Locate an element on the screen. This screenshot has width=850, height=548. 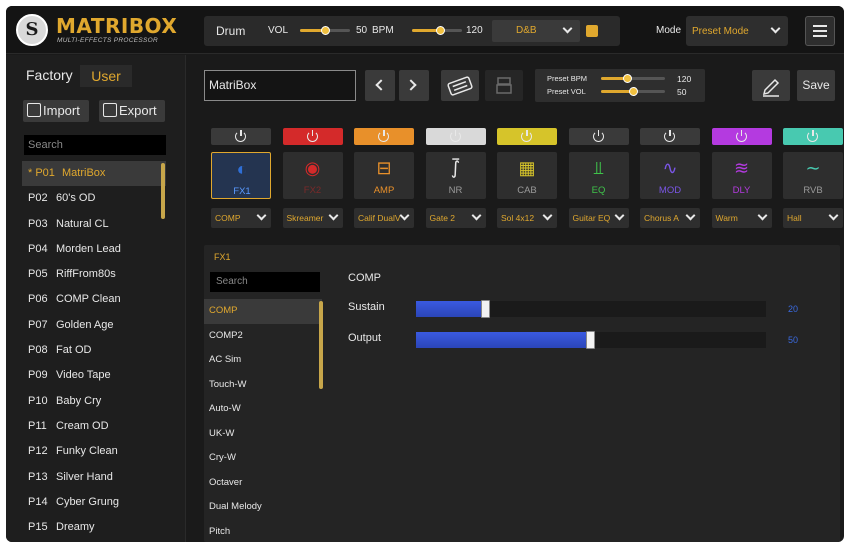
preset-item: P03 Natural CL is located at coordinates (94, 224).